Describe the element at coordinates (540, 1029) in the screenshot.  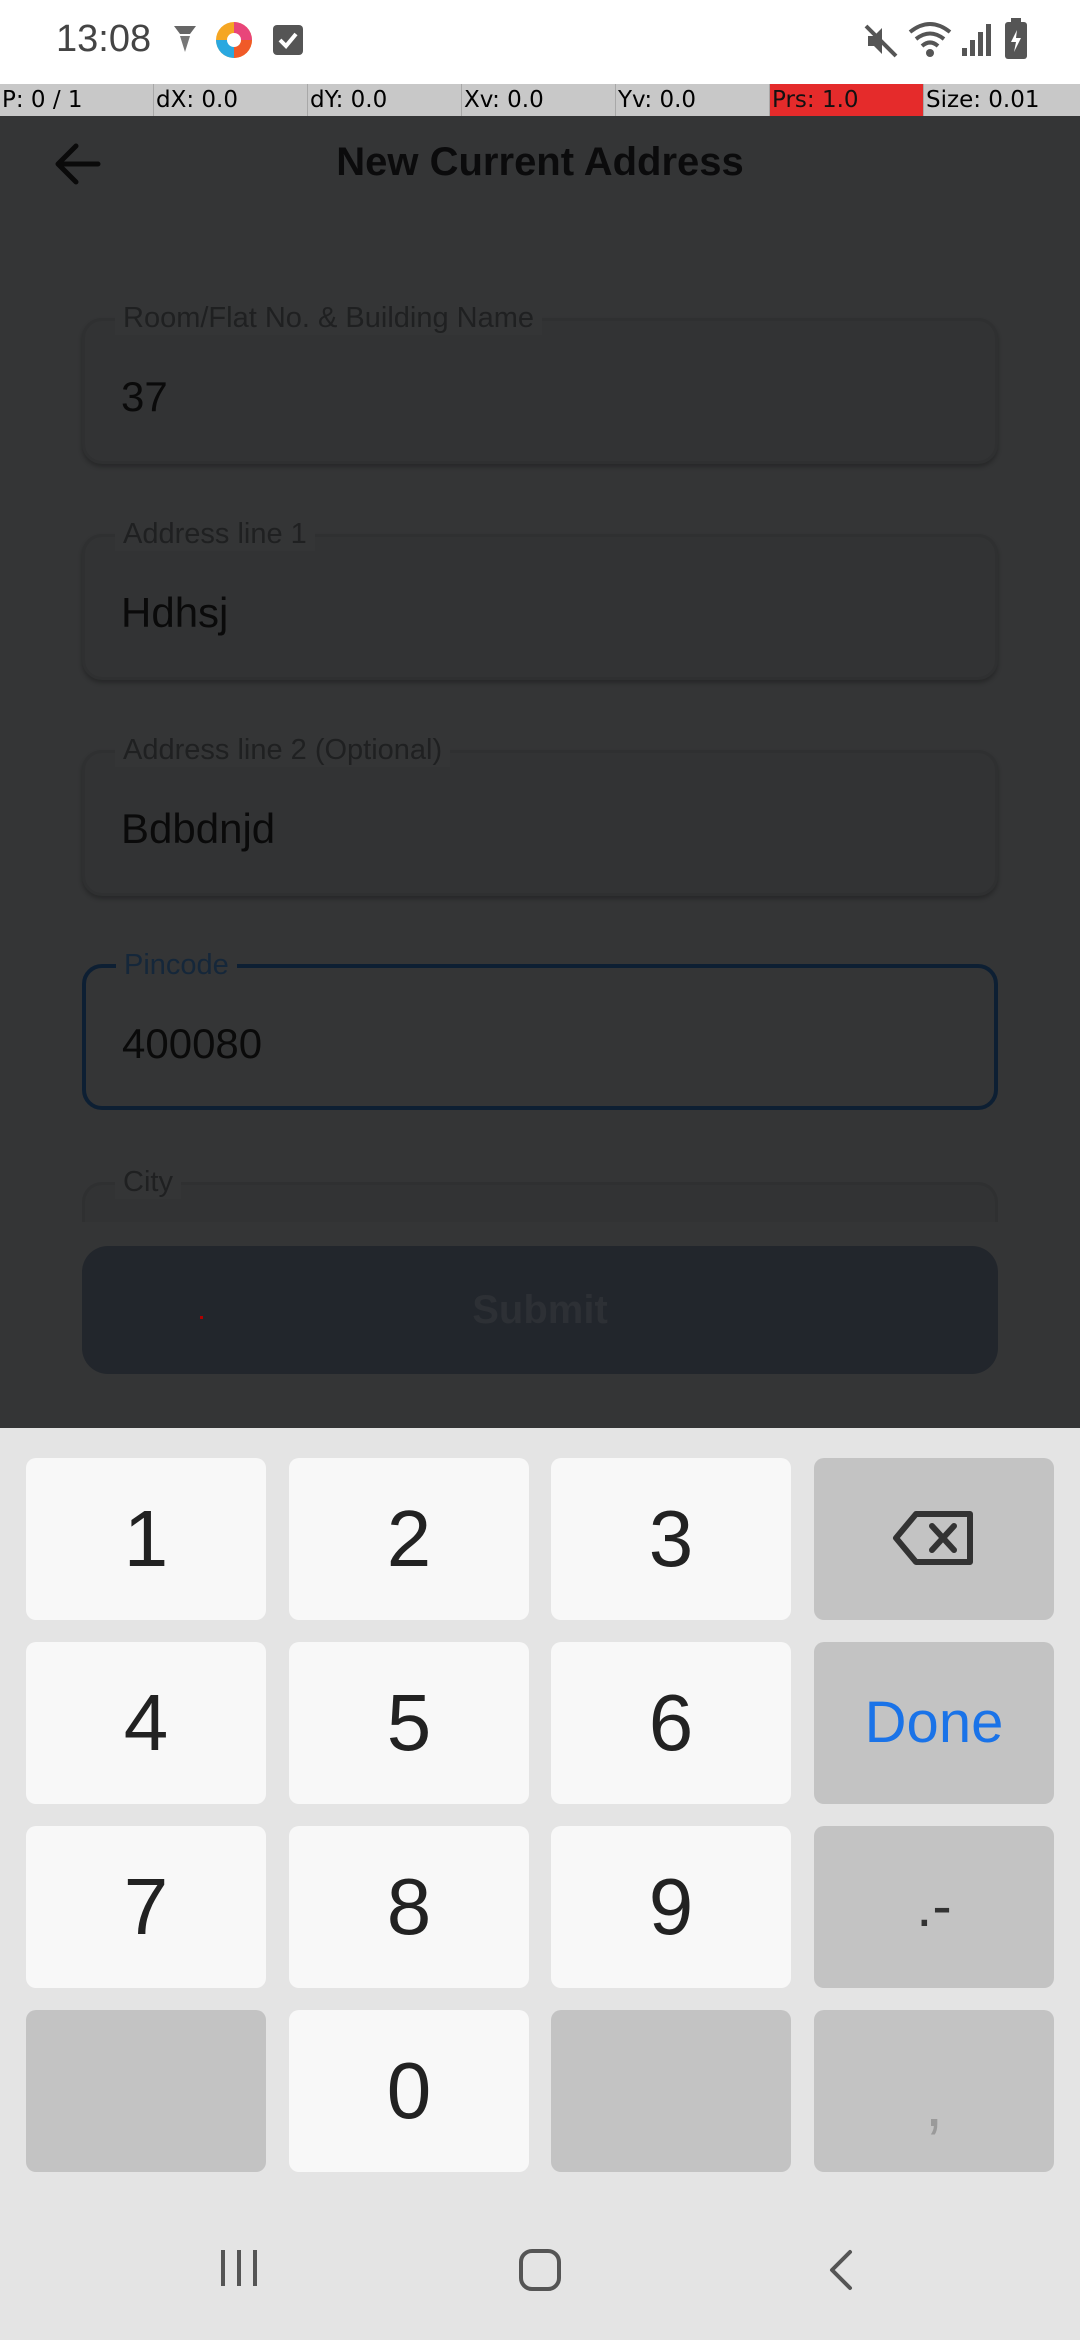
I see `pincode-field: Pincode 400080` at that location.